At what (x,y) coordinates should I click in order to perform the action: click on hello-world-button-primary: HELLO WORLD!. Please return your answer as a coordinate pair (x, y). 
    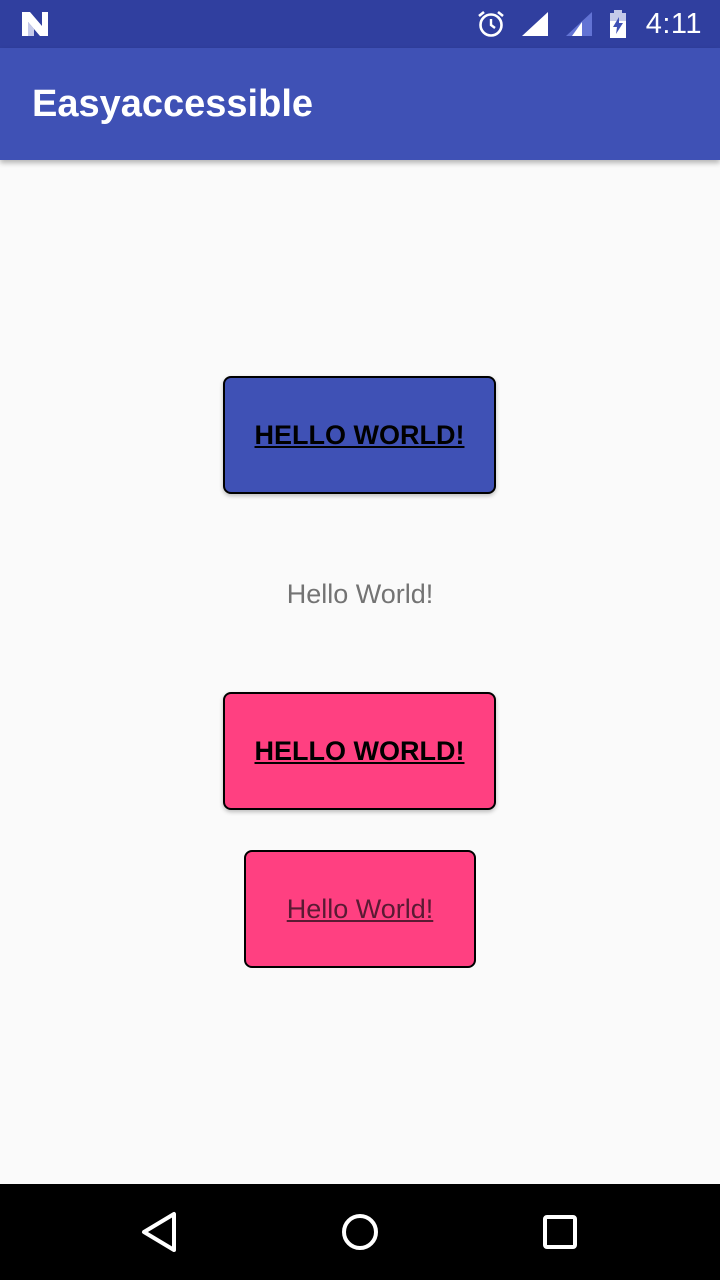
    Looking at the image, I should click on (359, 435).